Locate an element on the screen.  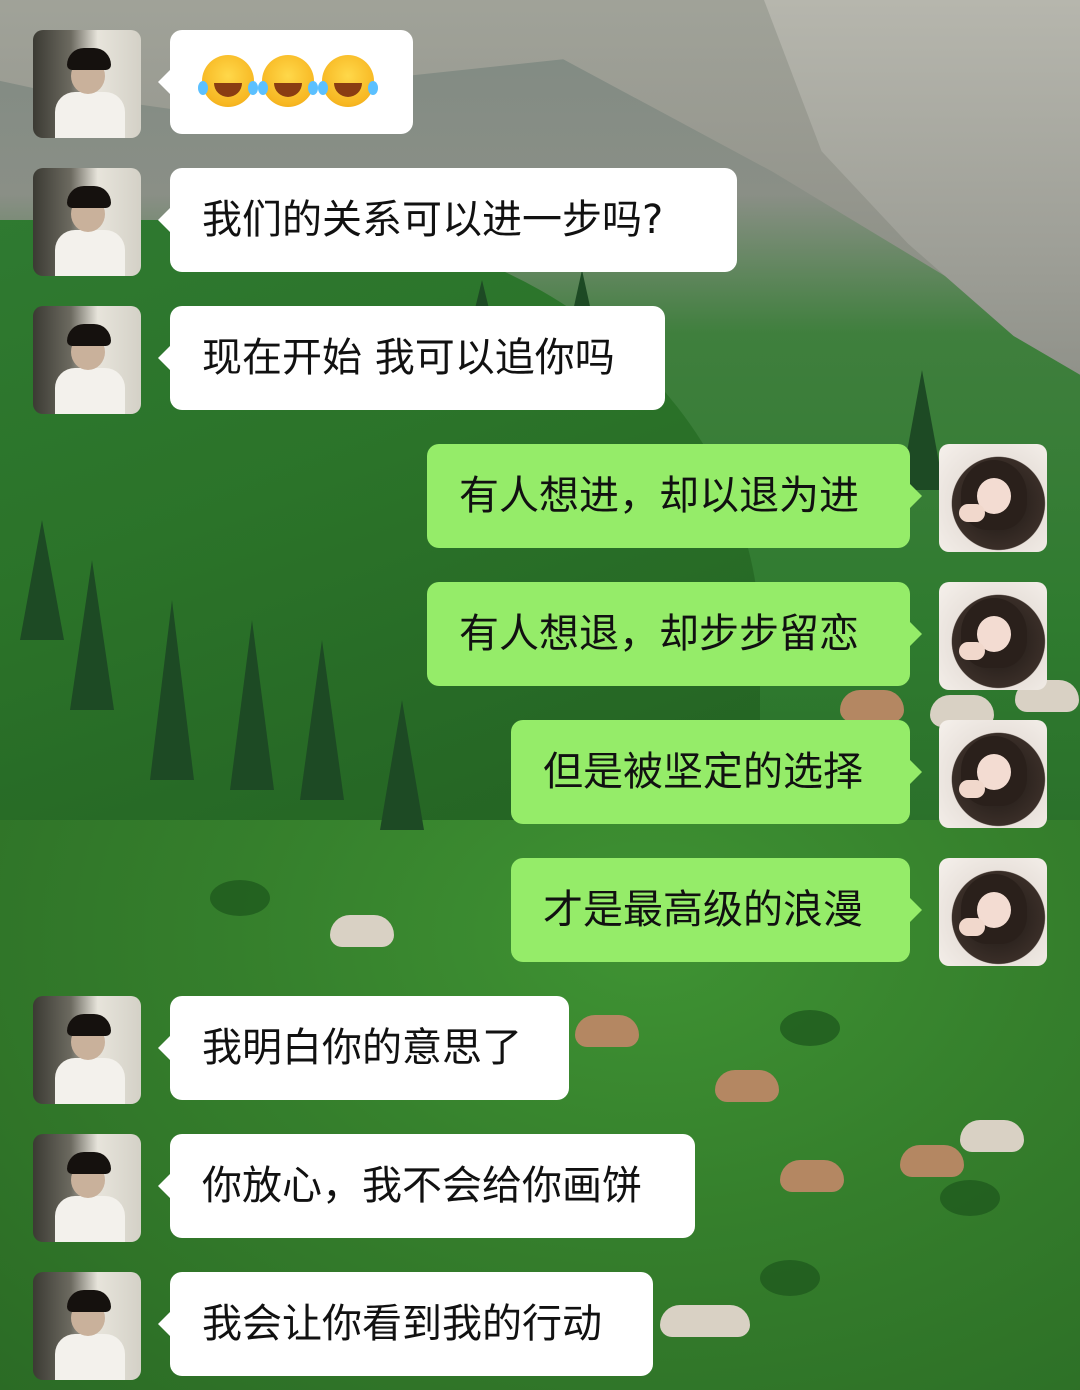
message-bubble-outgoing: 才是最高级的浪漫 is located at coordinates (716, 910).